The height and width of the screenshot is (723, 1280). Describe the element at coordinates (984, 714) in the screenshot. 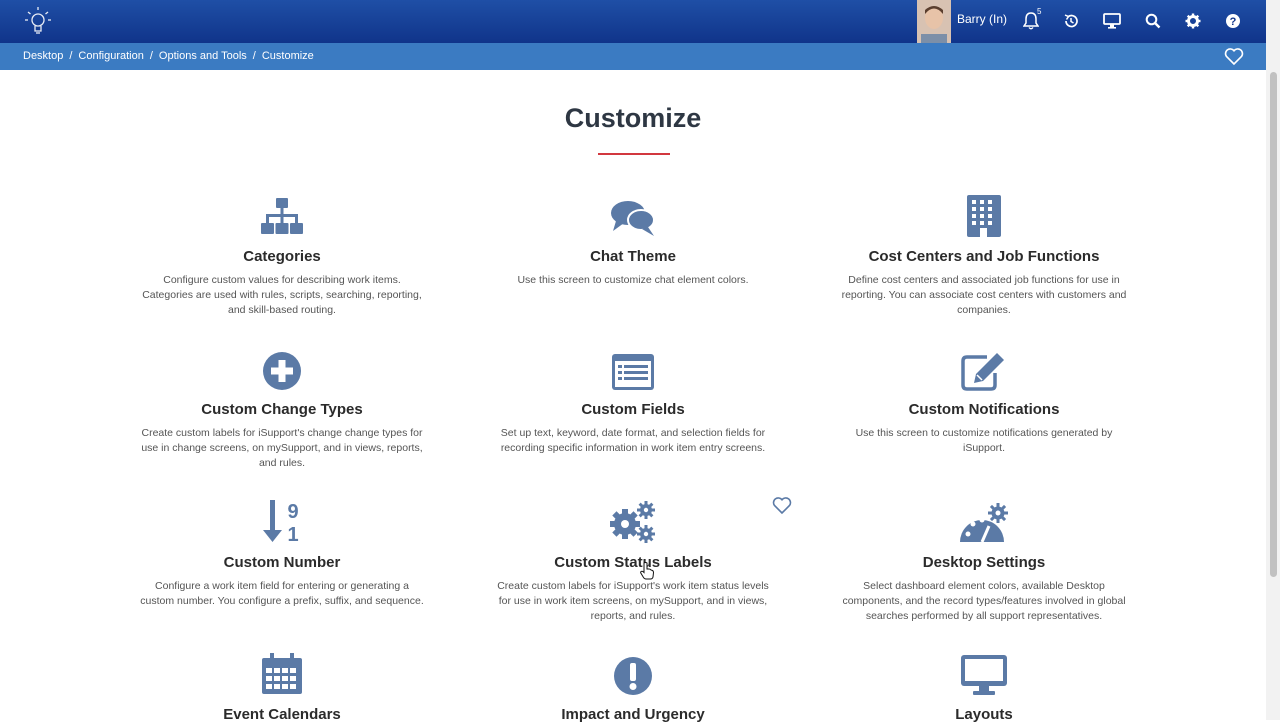

I see `tile-title: Layouts` at that location.